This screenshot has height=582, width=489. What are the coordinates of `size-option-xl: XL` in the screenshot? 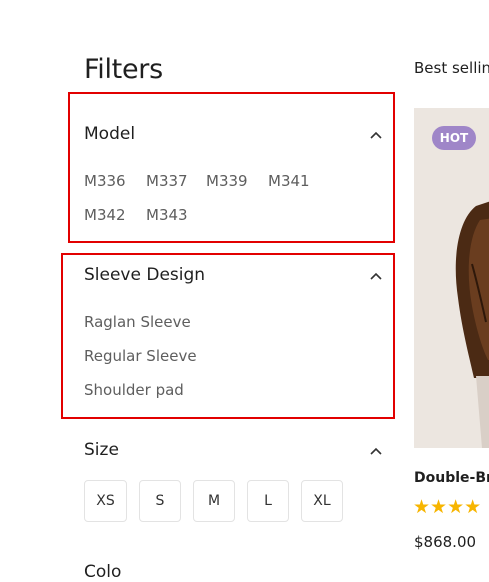 It's located at (322, 501).